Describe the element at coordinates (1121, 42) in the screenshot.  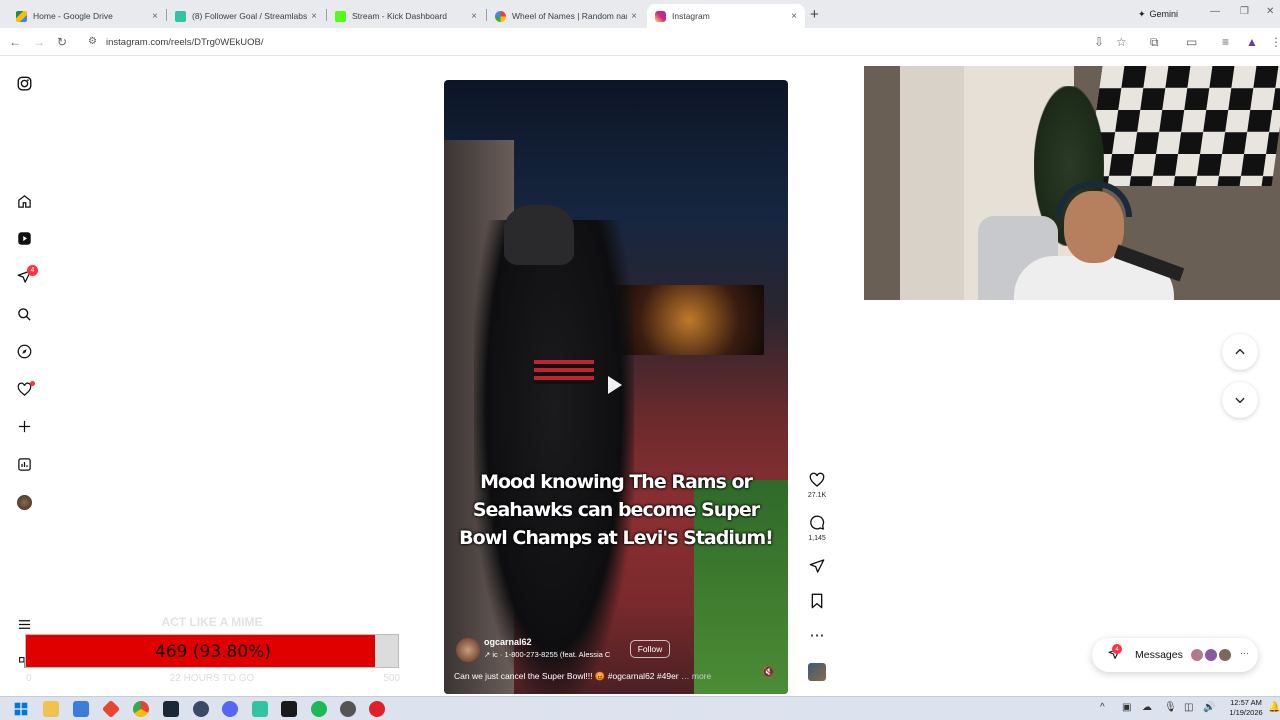
I see `bookmark-star-icon: ☆` at that location.